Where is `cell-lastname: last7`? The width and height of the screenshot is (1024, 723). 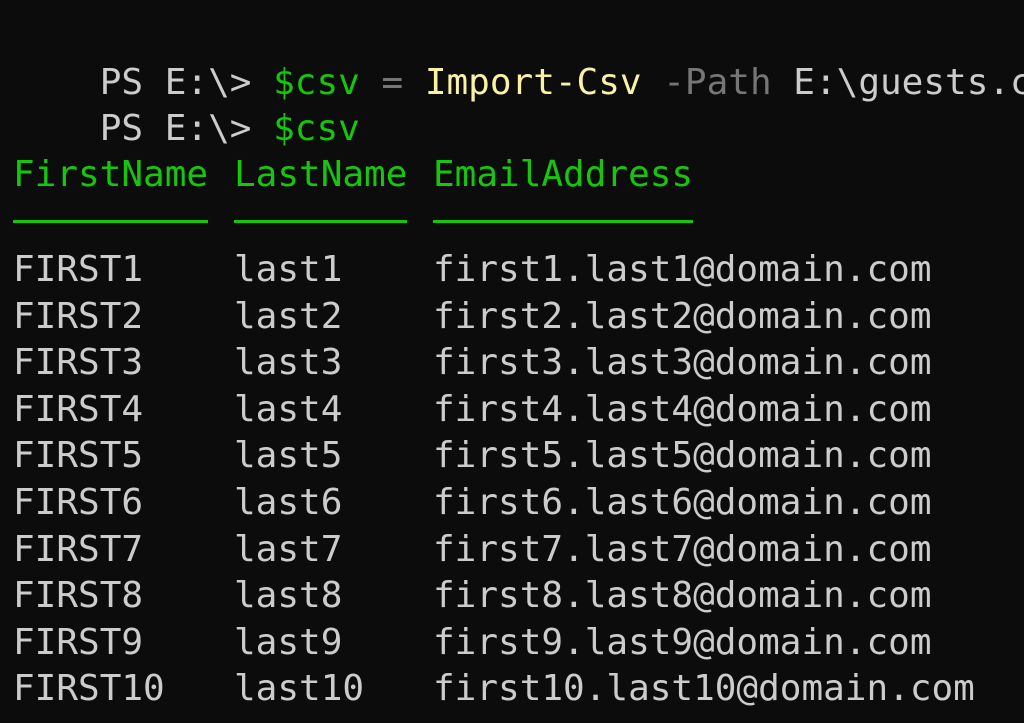 cell-lastname: last7 is located at coordinates (288, 549).